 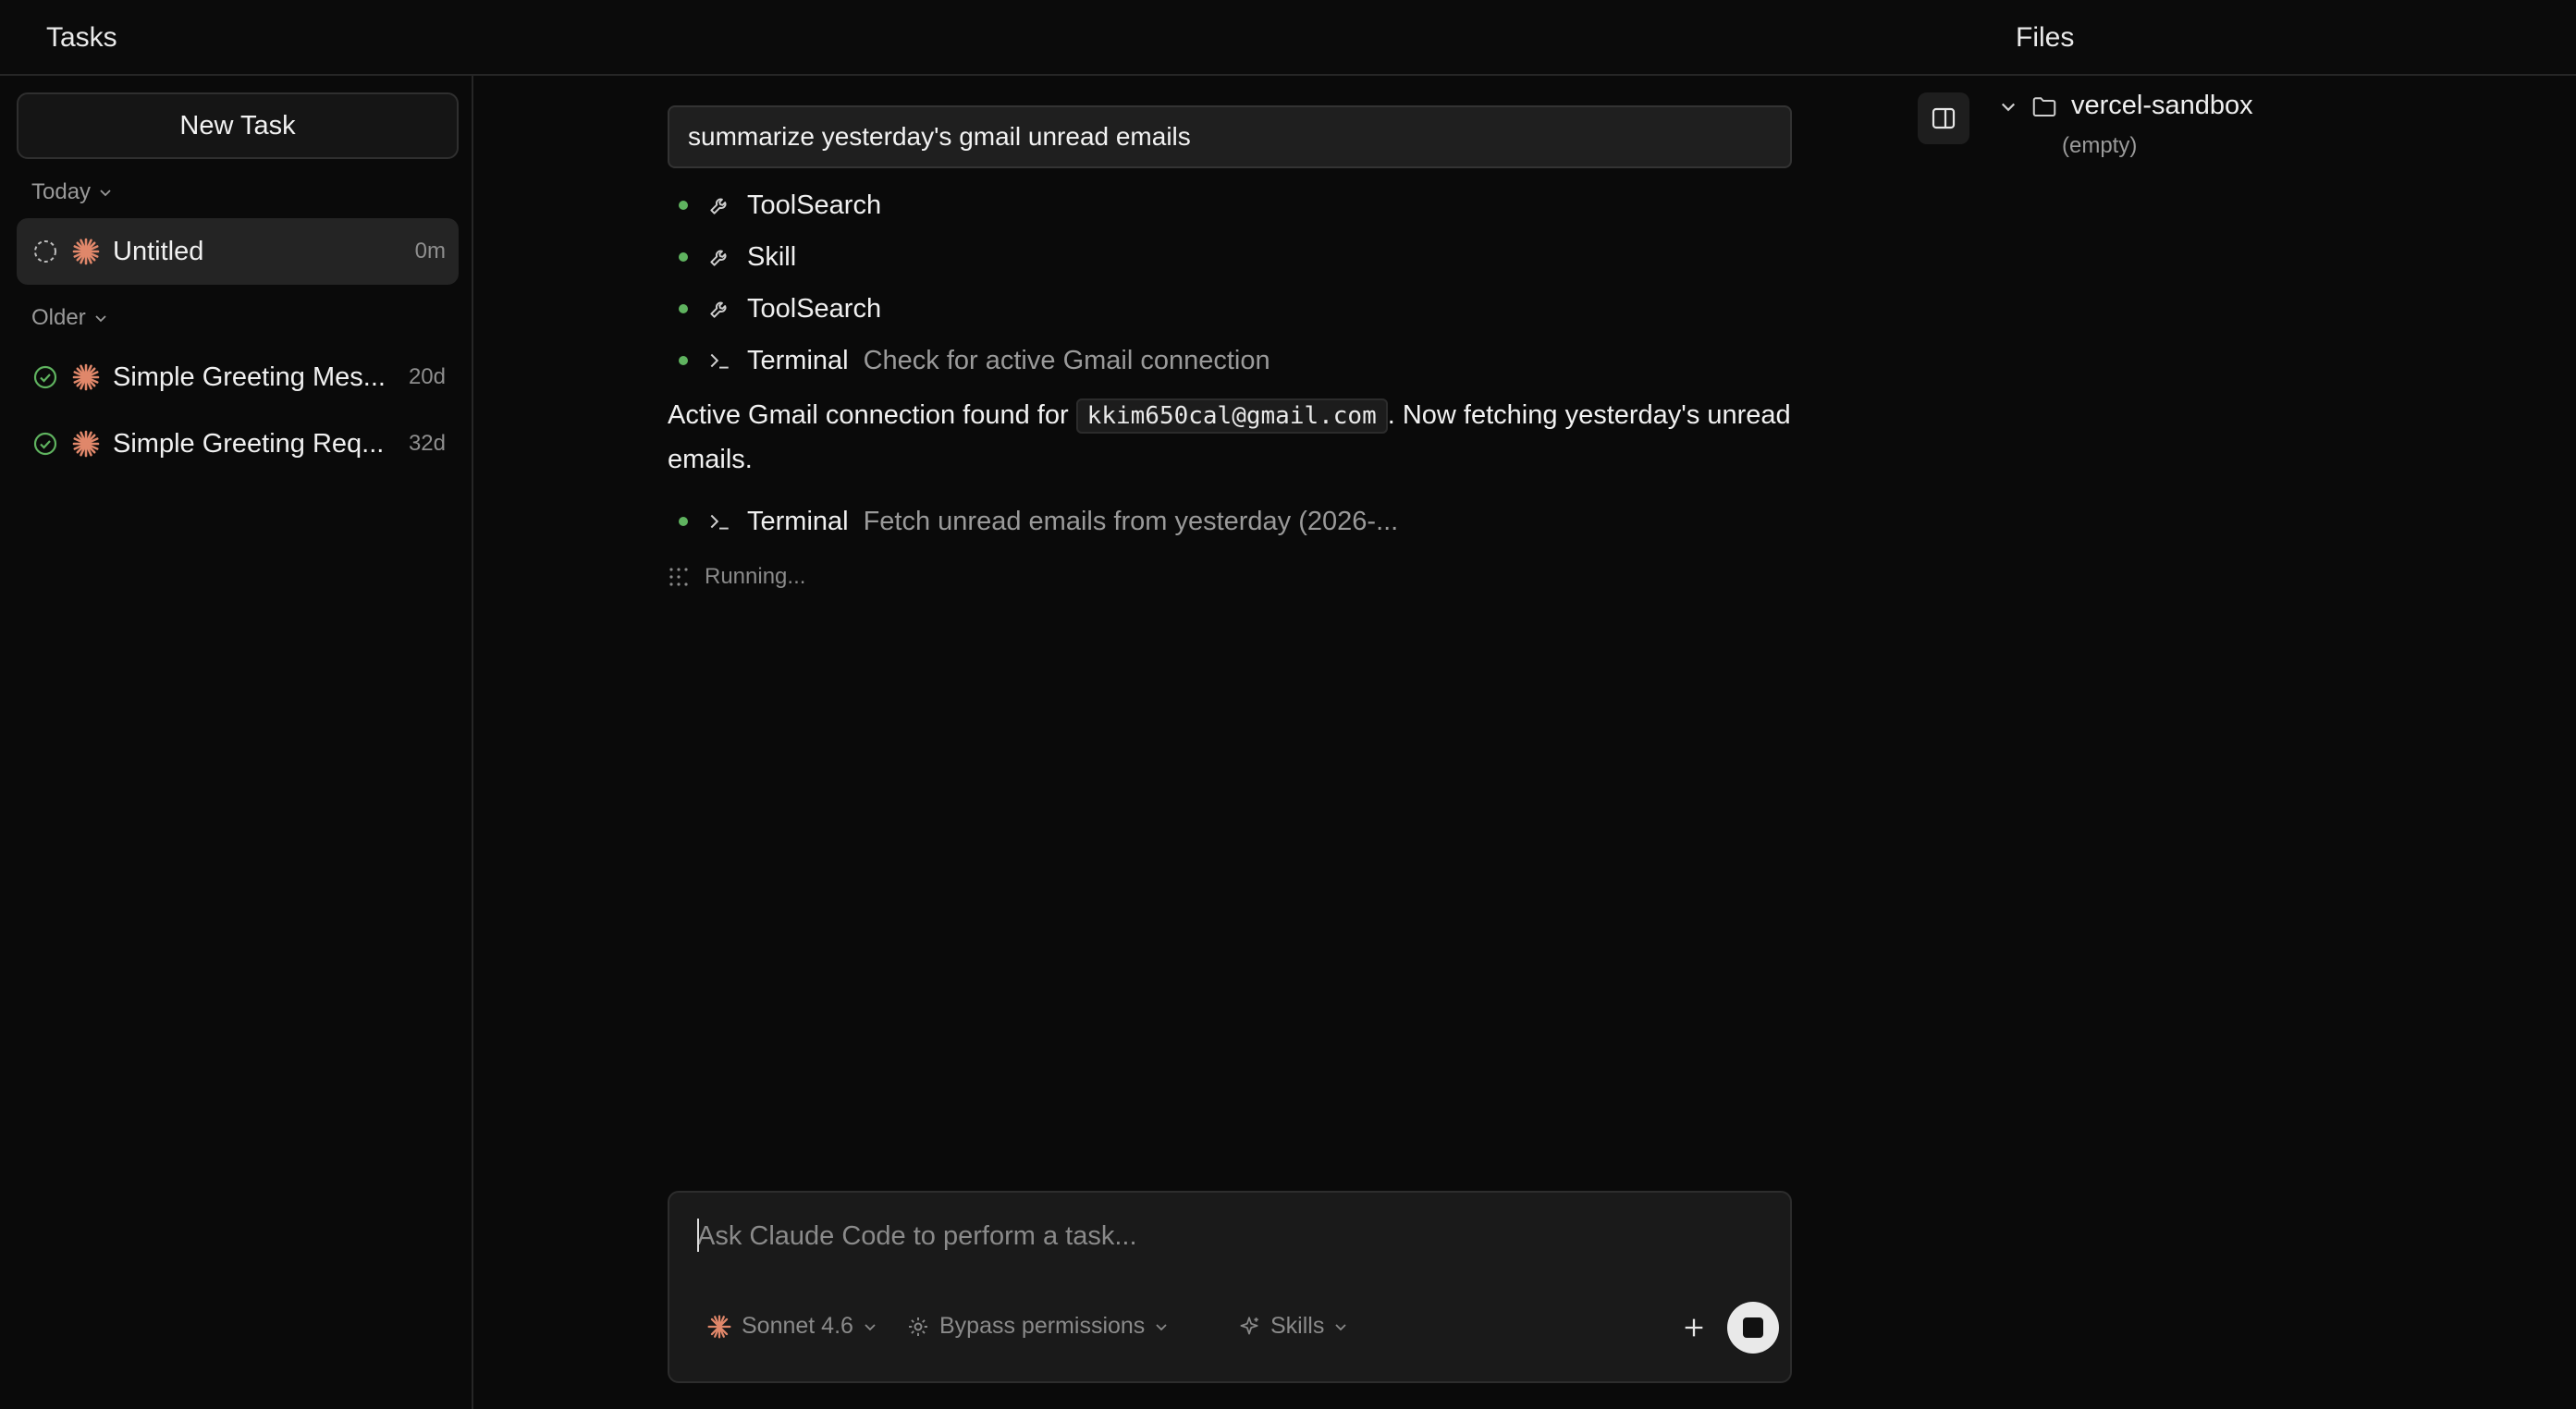 I want to click on toggle-panel-button, so click(x=1943, y=118).